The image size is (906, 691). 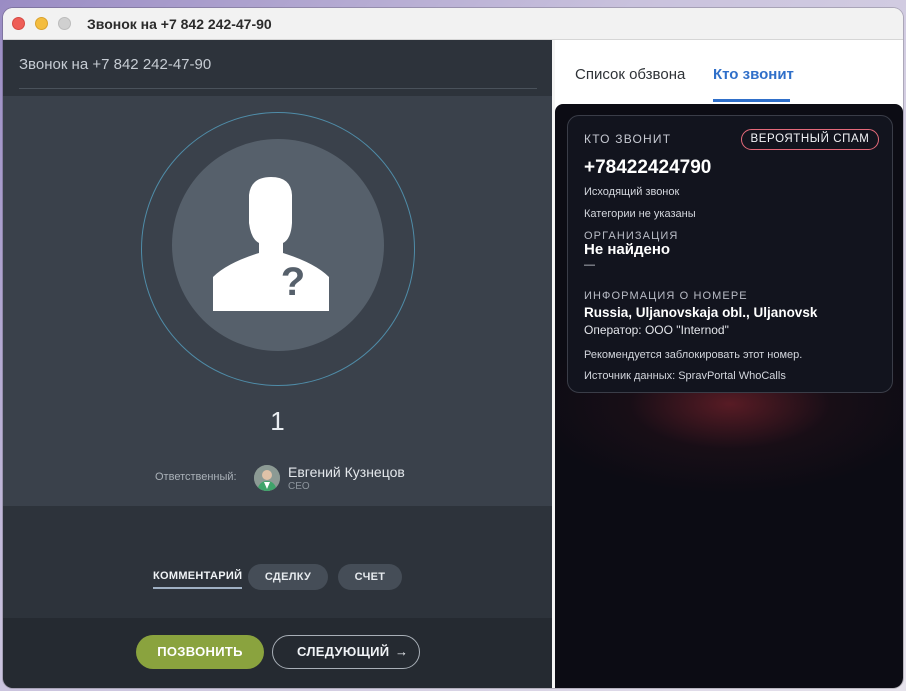 What do you see at coordinates (589, 265) in the screenshot?
I see `organization-dash: —` at bounding box center [589, 265].